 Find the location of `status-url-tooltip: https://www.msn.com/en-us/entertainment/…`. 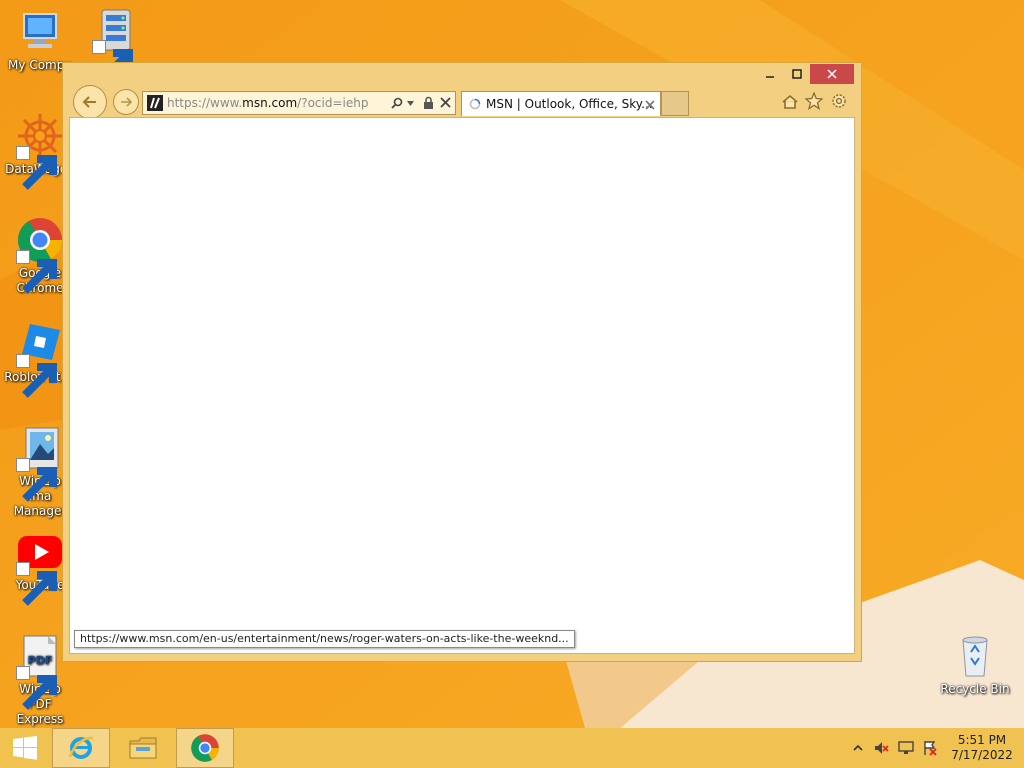

status-url-tooltip: https://www.msn.com/en-us/entertainment/… is located at coordinates (324, 639).